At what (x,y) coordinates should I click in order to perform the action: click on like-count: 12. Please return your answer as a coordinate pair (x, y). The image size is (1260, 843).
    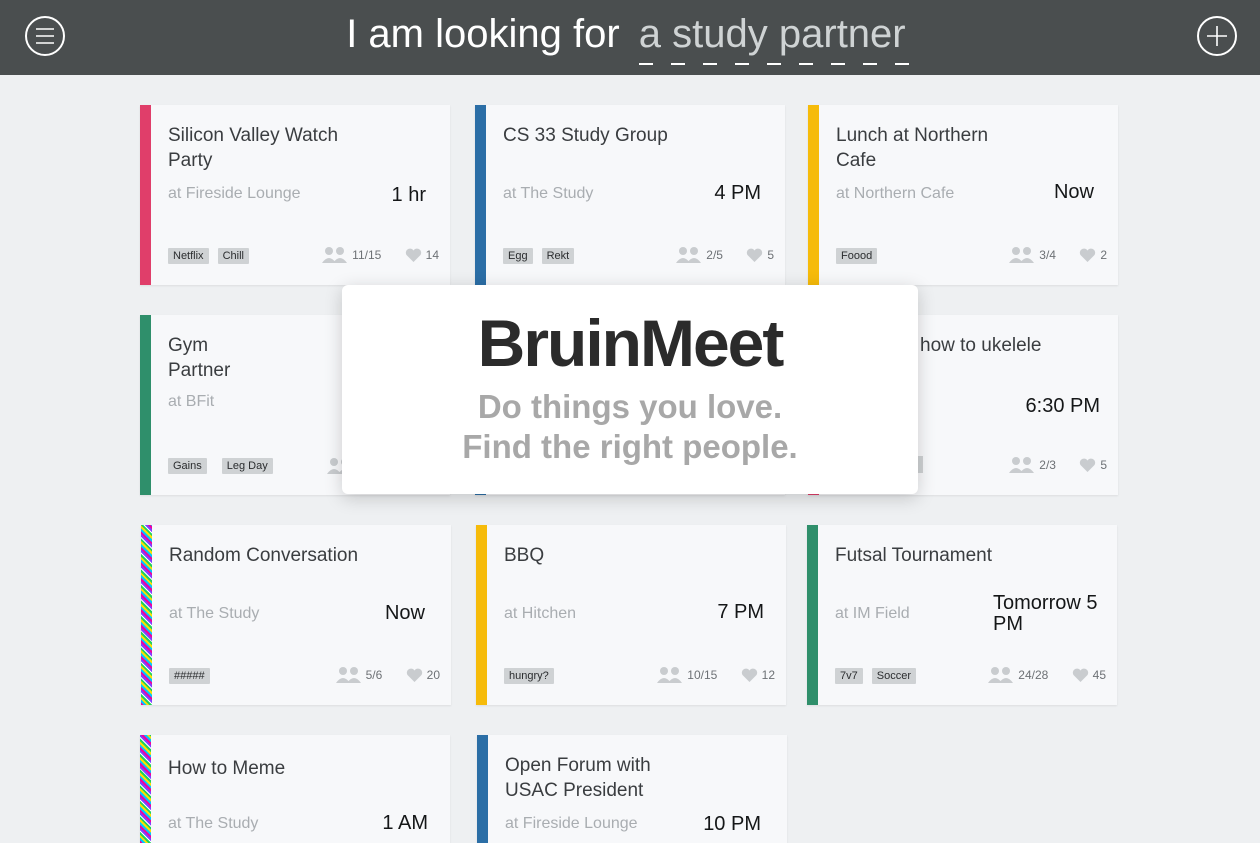
    Looking at the image, I should click on (768, 675).